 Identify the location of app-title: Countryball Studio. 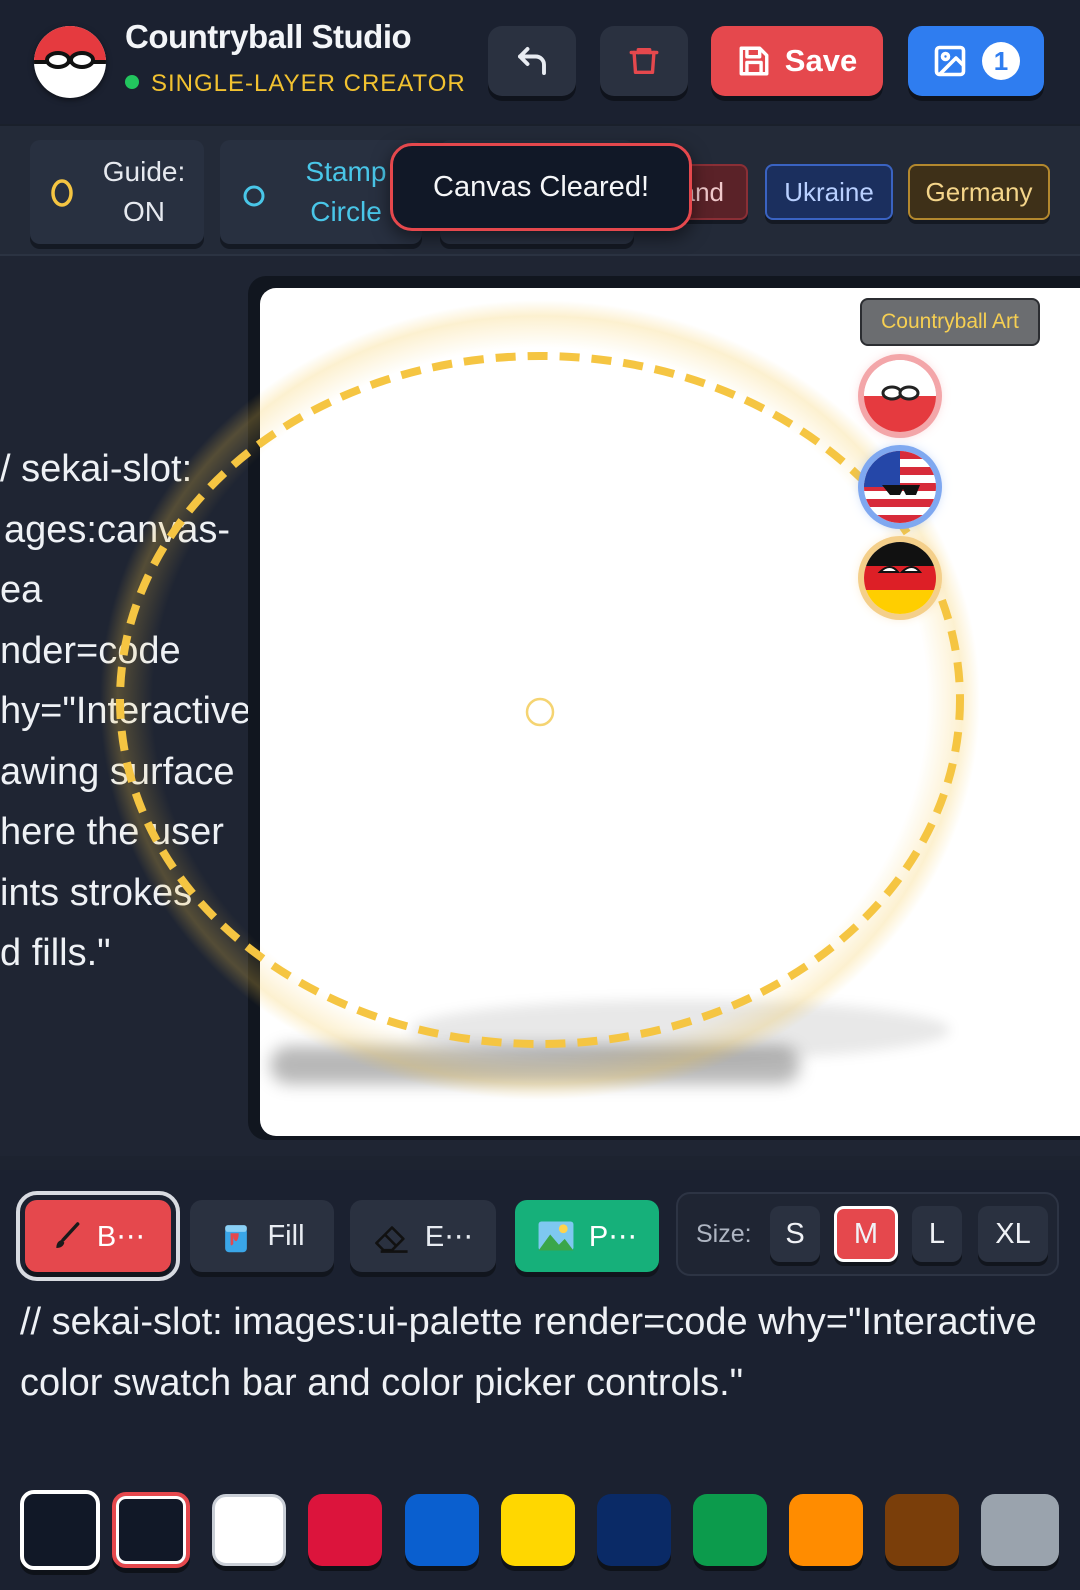
(268, 36).